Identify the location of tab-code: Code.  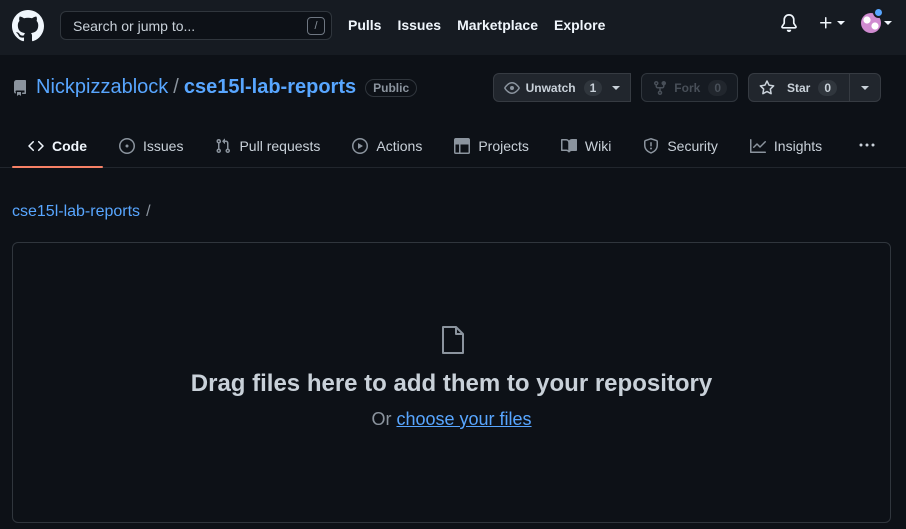
(57, 145).